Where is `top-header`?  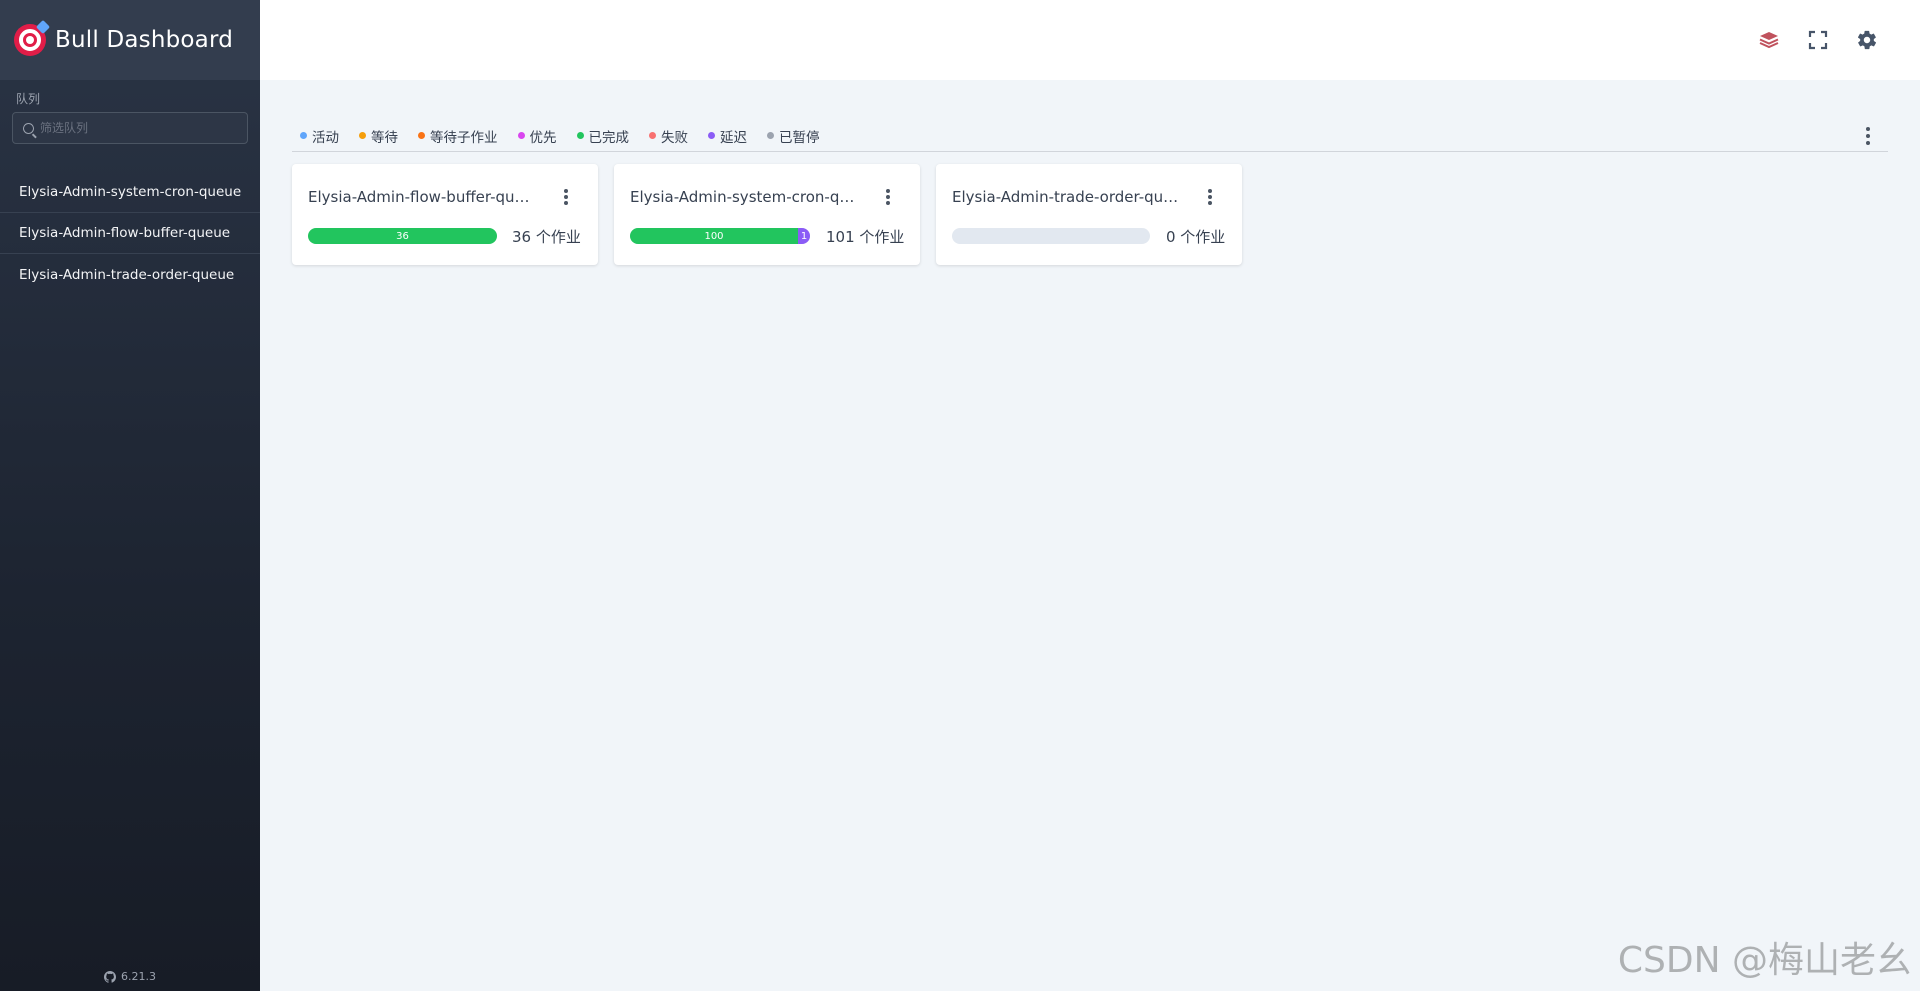 top-header is located at coordinates (1090, 40).